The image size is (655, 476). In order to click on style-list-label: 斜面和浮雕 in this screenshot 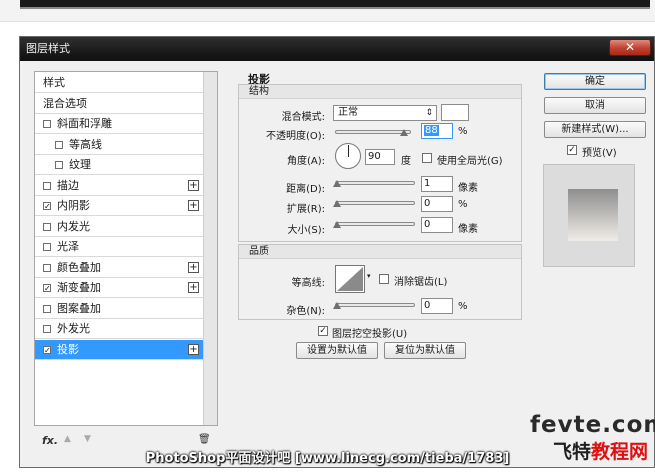, I will do `click(84, 123)`.